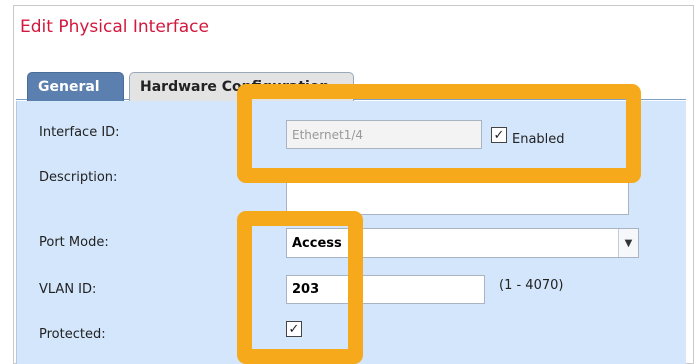 The width and height of the screenshot is (694, 364). I want to click on protected-checkbox: ✓, so click(294, 329).